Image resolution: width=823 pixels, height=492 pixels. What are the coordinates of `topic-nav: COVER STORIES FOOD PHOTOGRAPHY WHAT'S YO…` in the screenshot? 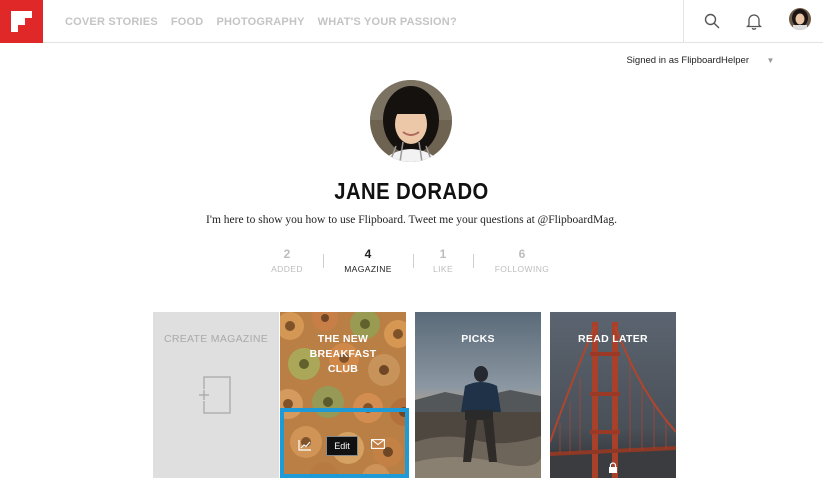 It's located at (267, 21).